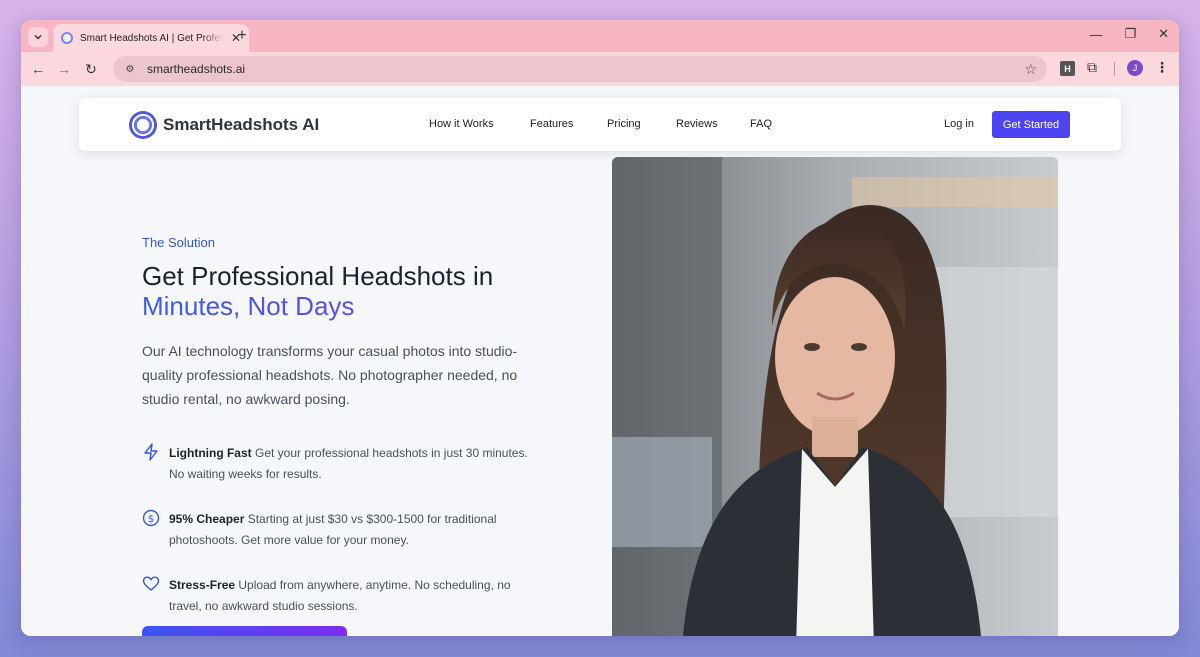 The height and width of the screenshot is (657, 1200). Describe the element at coordinates (38, 69) in the screenshot. I see `back-arrow-icon: ←` at that location.